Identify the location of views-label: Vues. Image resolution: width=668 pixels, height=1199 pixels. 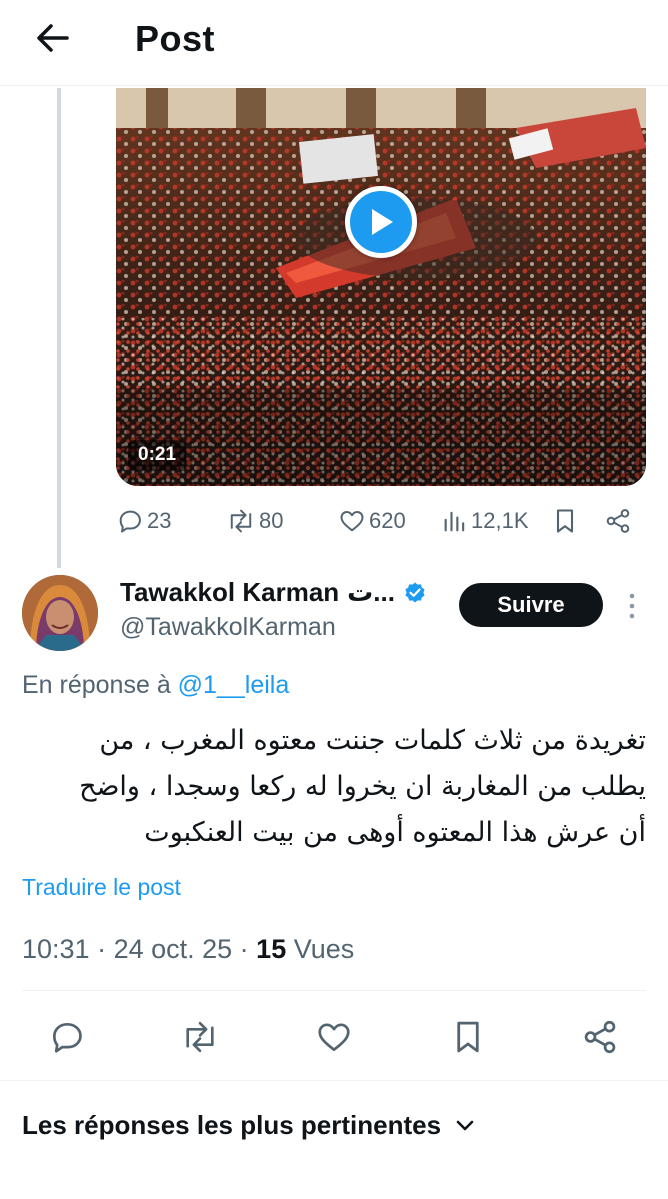
(320, 949).